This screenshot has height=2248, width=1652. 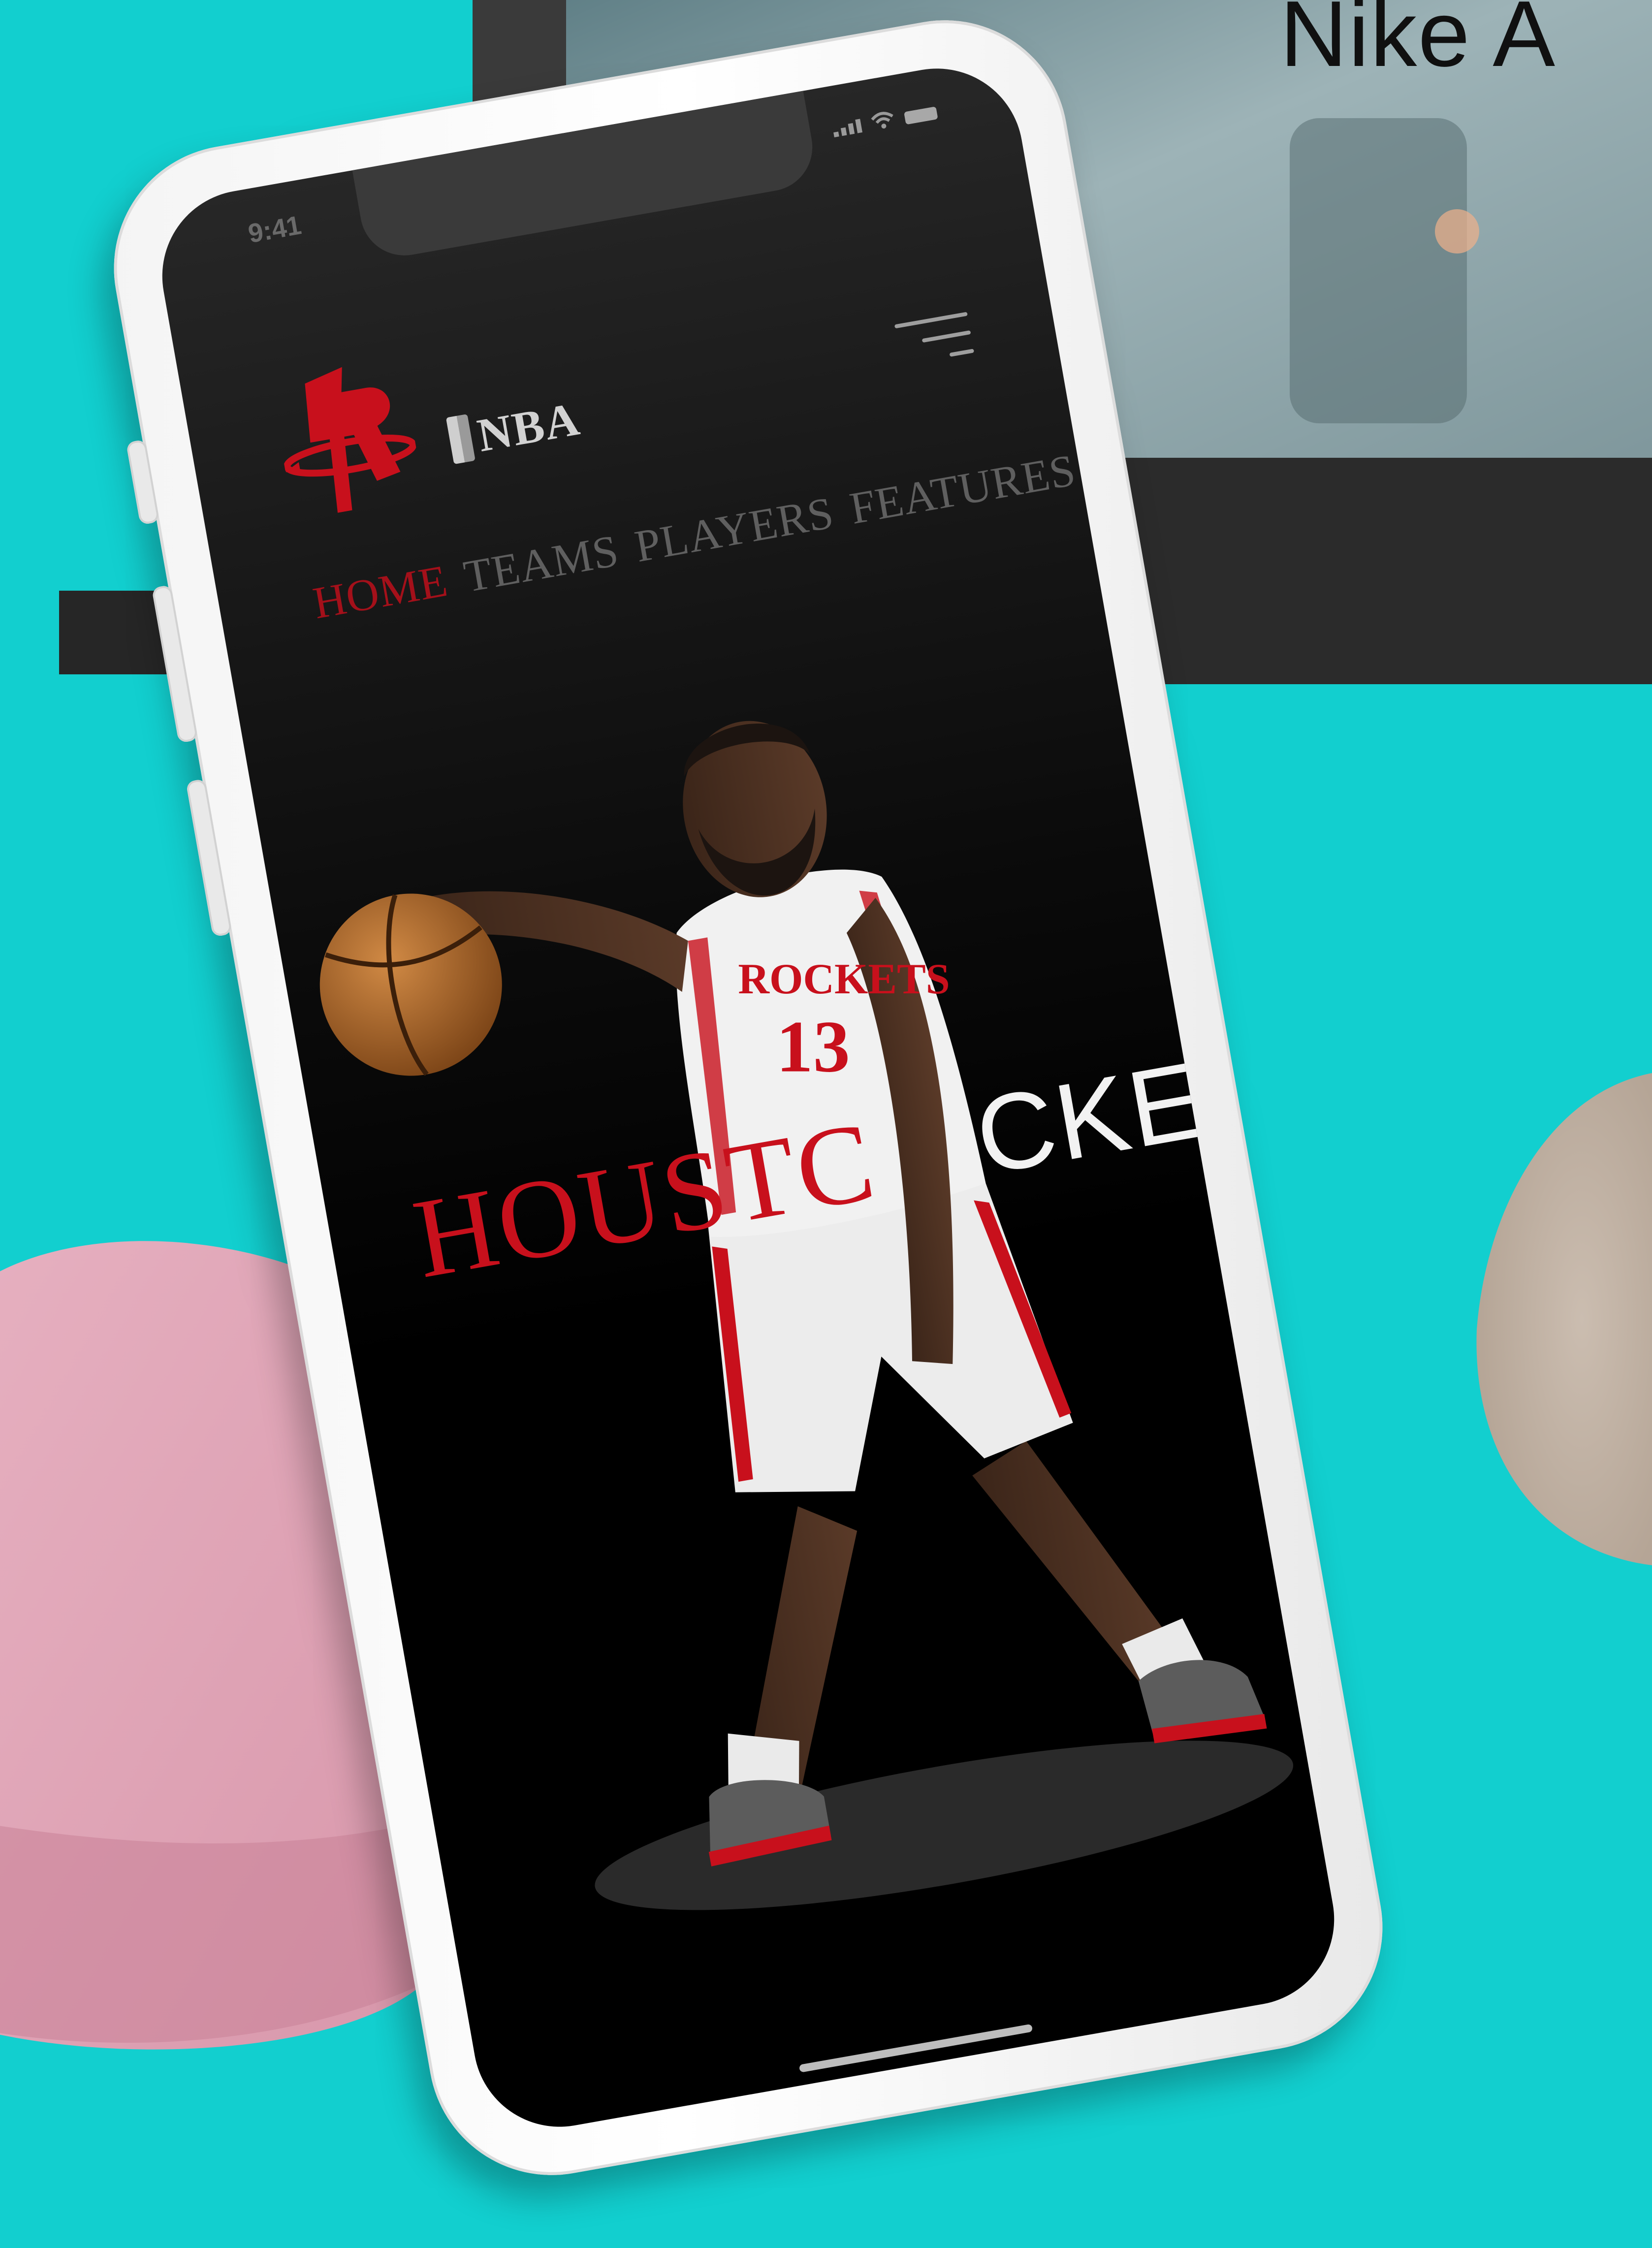 I want to click on jersey-number: 13, so click(x=813, y=1047).